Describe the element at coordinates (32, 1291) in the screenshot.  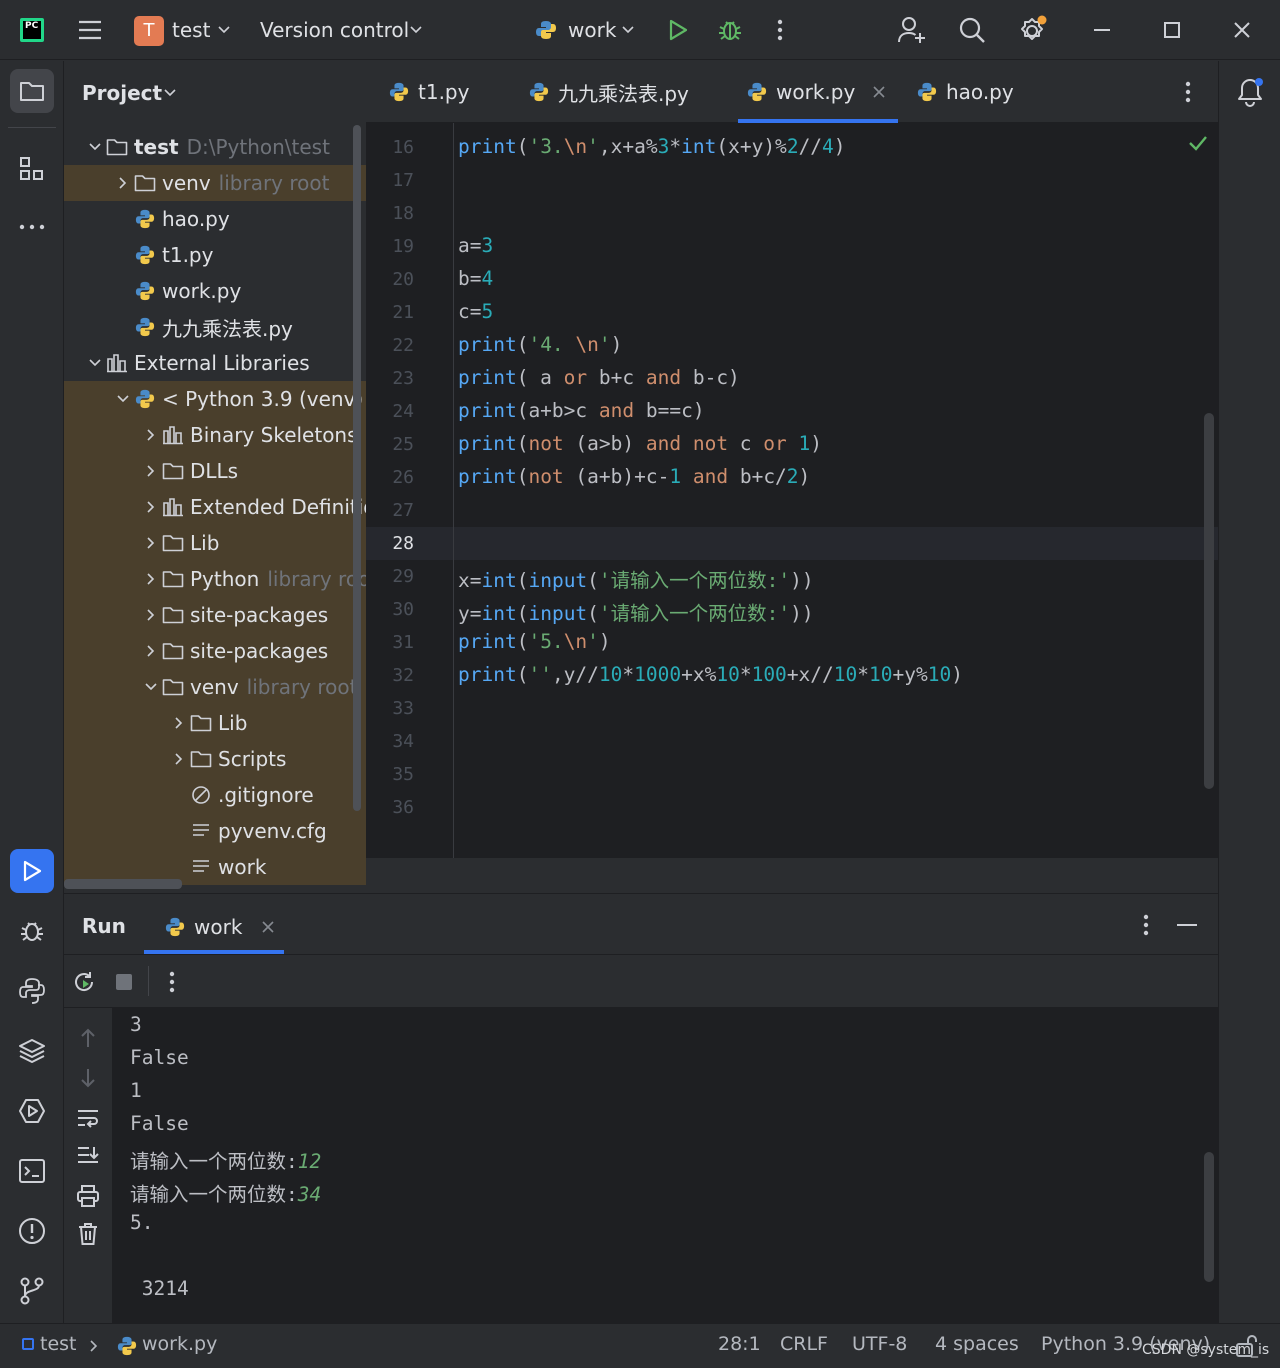
I see `git-icon` at that location.